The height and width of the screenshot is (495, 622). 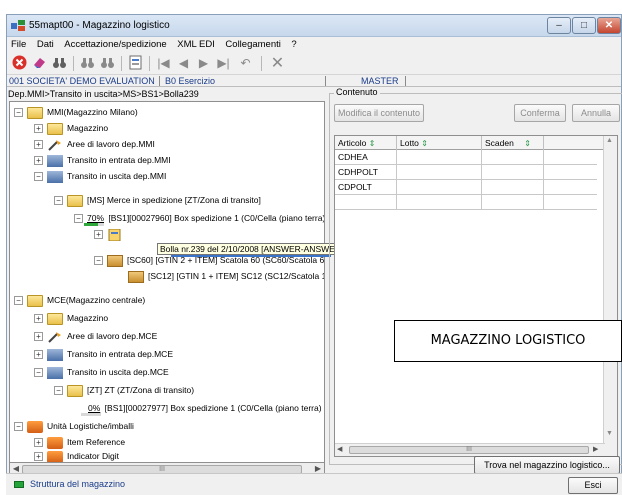 What do you see at coordinates (103, 354) in the screenshot?
I see `tree-node-transito-entrata-mce: + Transito in entrata dep.MCE` at bounding box center [103, 354].